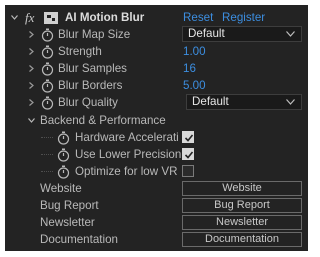 This screenshot has width=320, height=257. I want to click on blur-quality-dropdown: Default, so click(244, 102).